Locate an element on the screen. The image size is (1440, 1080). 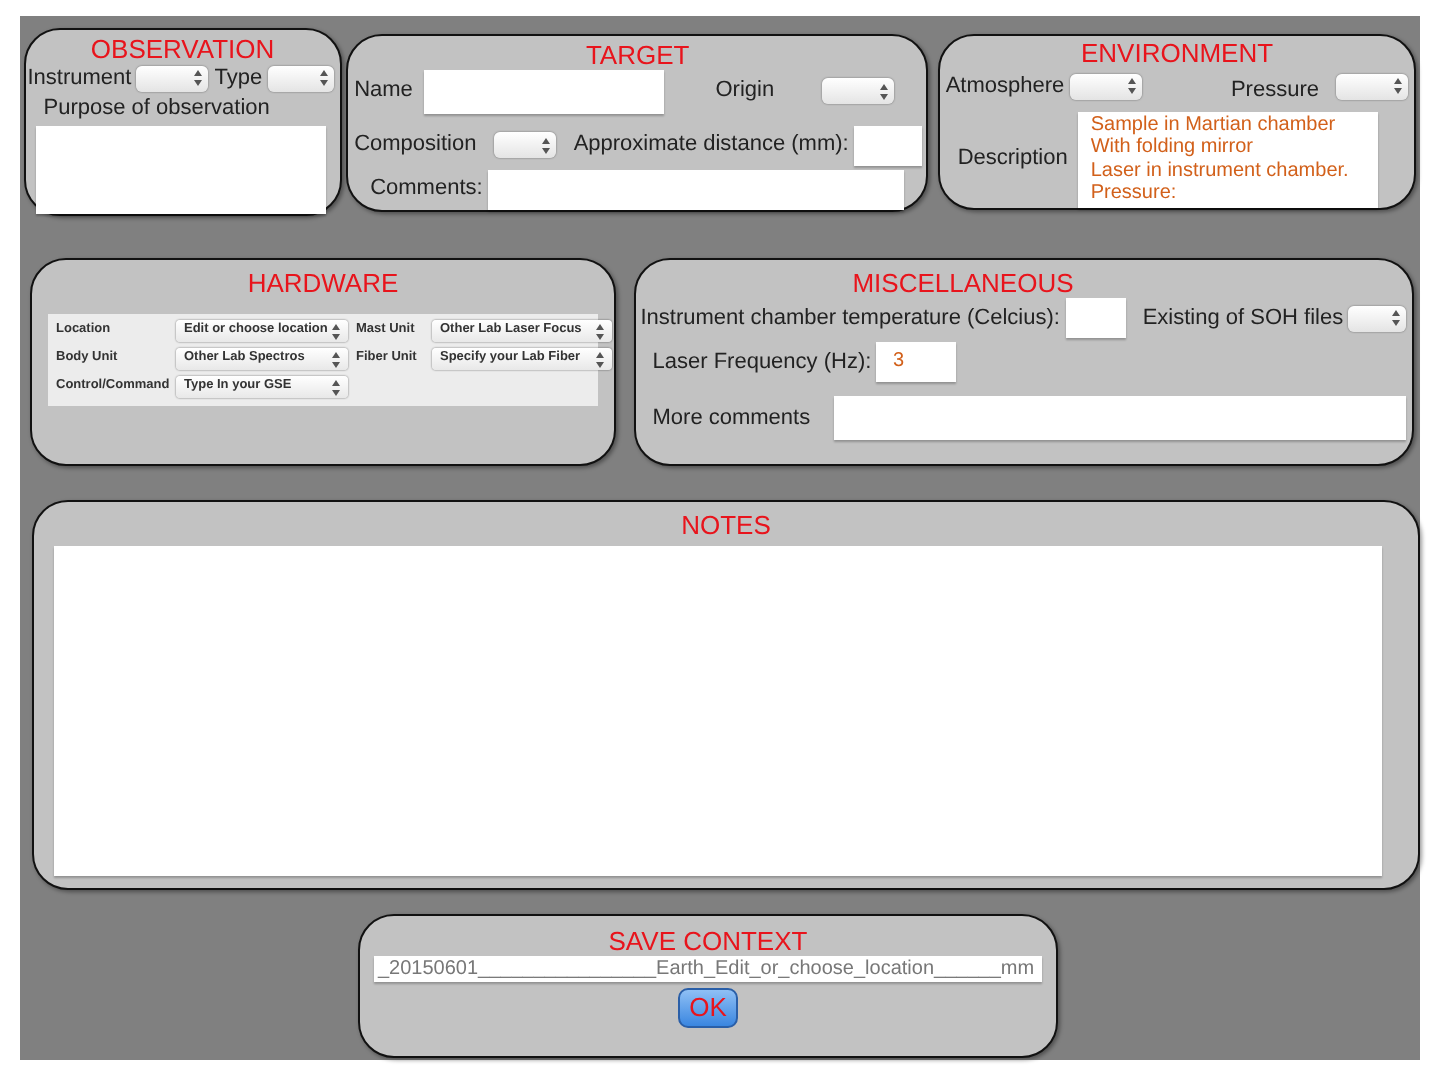
path-field: _20150601________________Earth_Edit_or_choose_location______mm is located at coordinates (708, 969).